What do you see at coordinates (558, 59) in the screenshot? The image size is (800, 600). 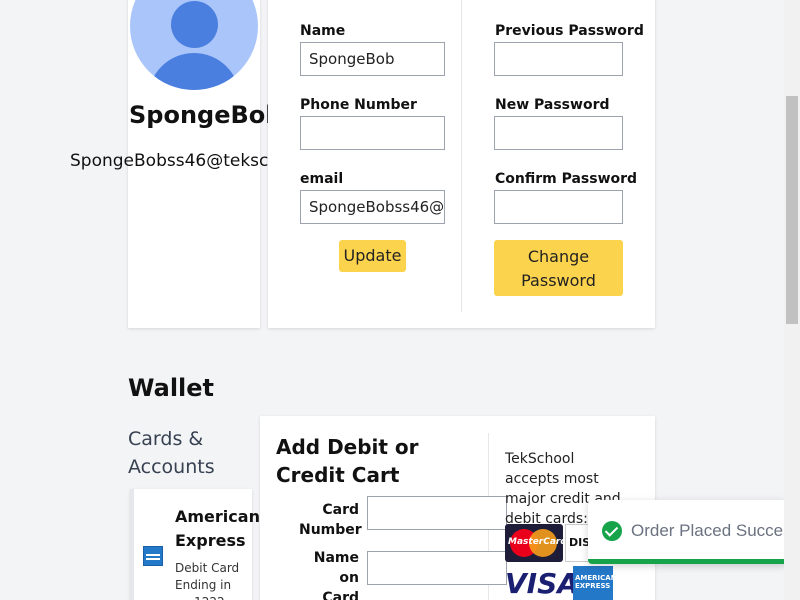 I see `previous-password-input` at bounding box center [558, 59].